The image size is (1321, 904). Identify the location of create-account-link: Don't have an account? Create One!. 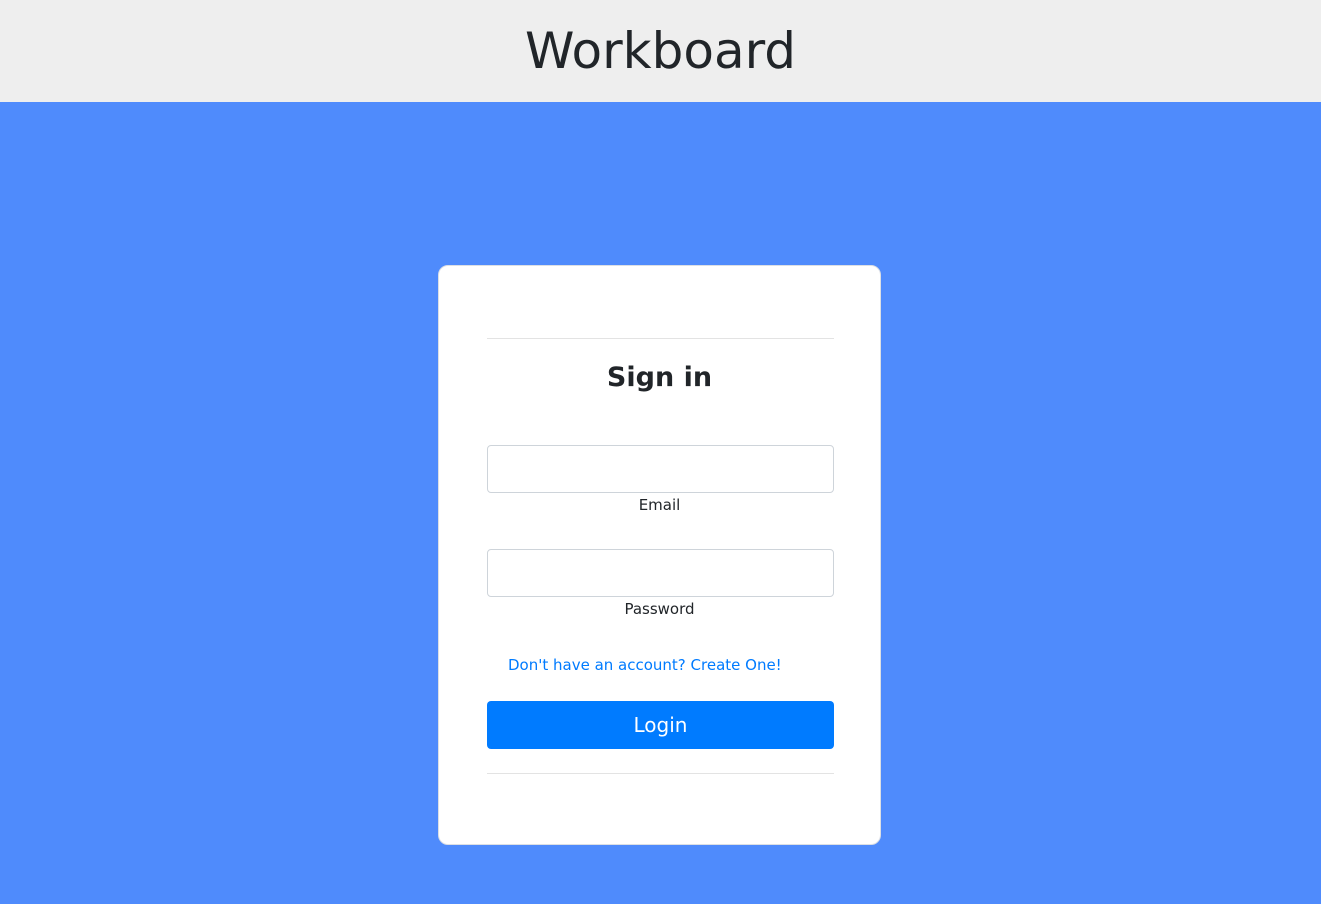
(645, 665).